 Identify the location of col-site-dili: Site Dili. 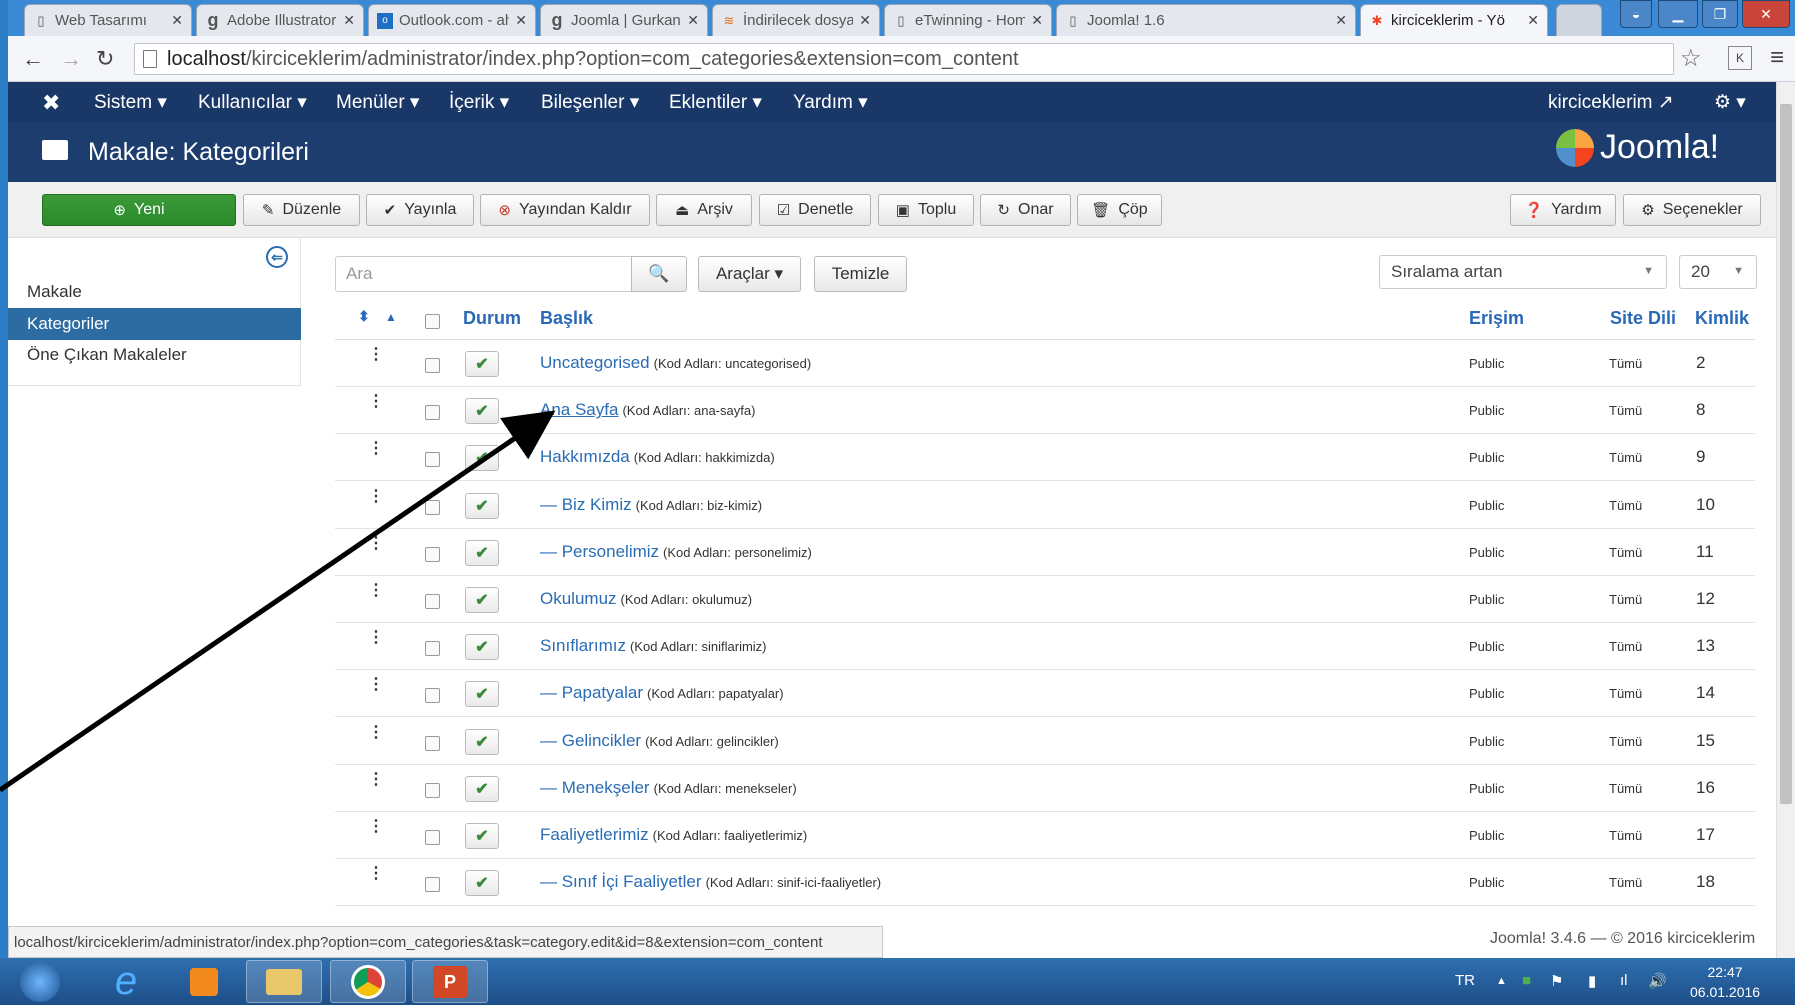
(1643, 318).